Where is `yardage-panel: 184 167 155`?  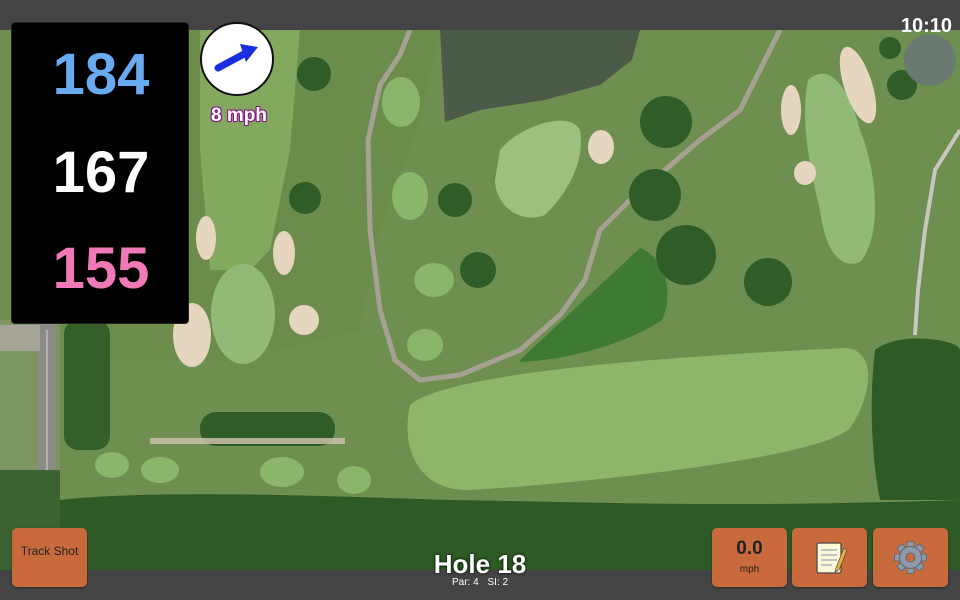 yardage-panel: 184 167 155 is located at coordinates (100, 173).